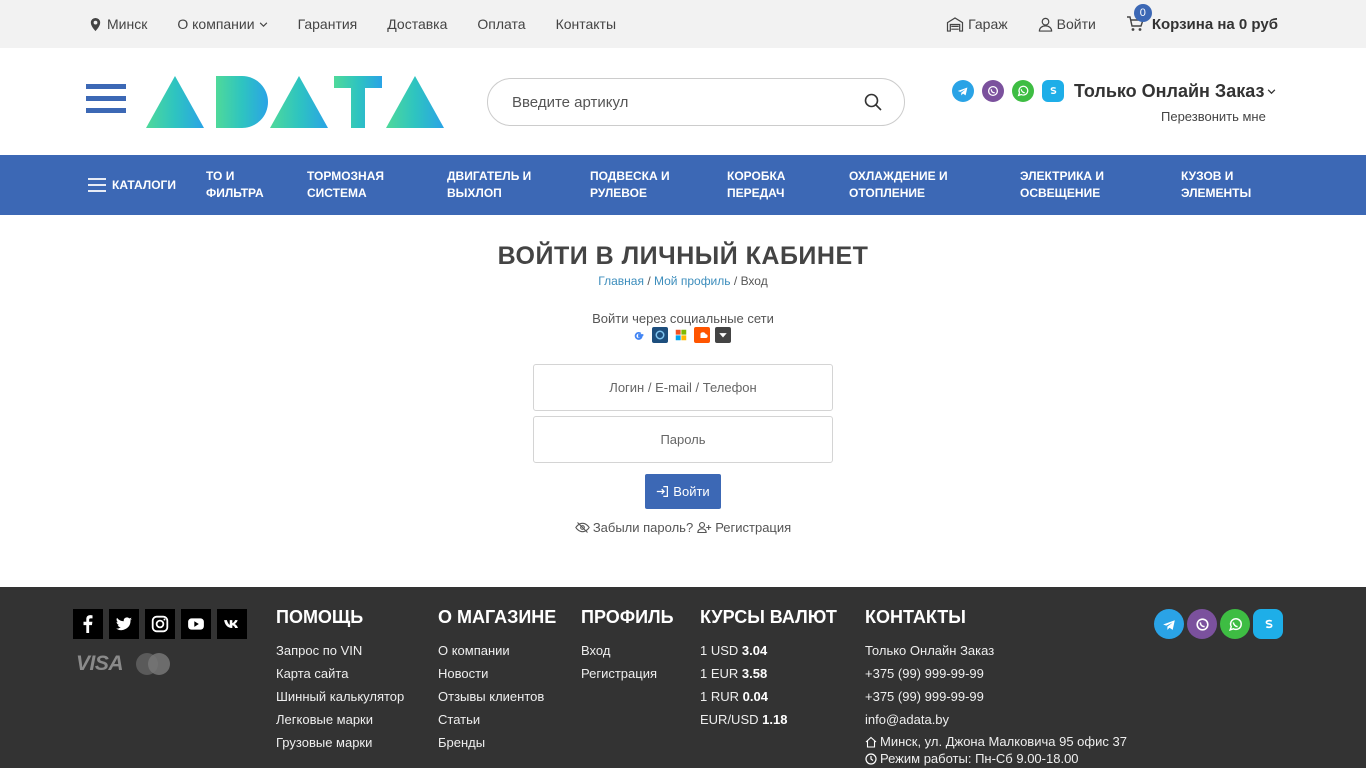 Image resolution: width=1366 pixels, height=769 pixels. Describe the element at coordinates (144, 184) in the screenshot. I see `catalog-label: КАТАЛОГИ` at that location.